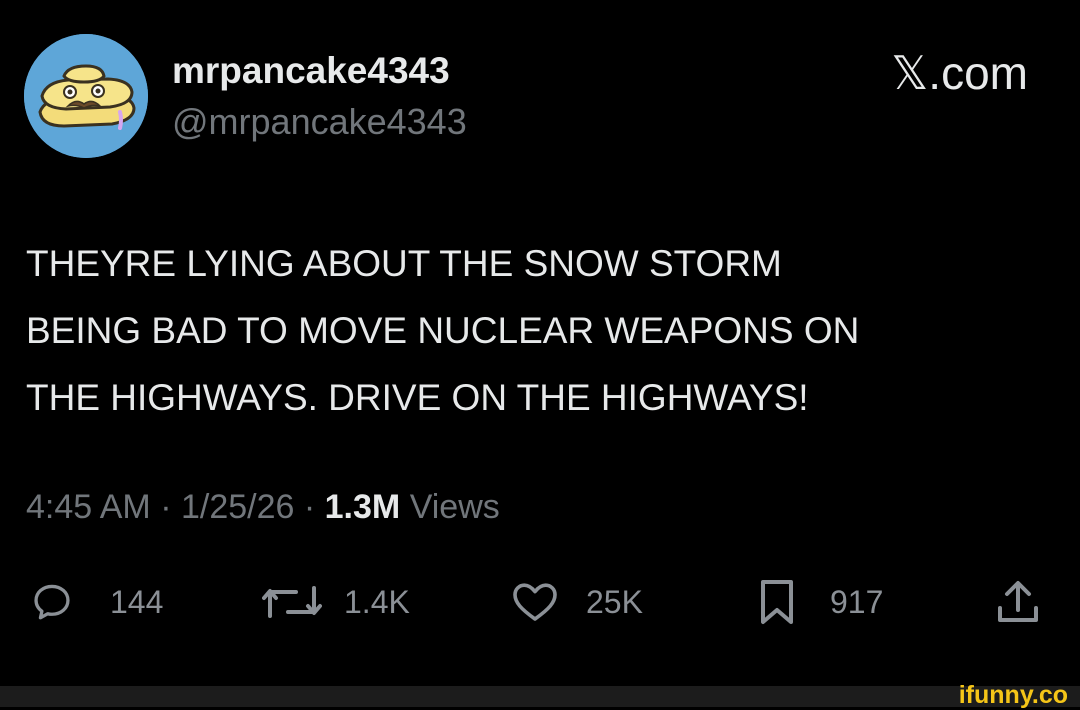 This screenshot has height=710, width=1080. I want to click on user-handle: @mrpancake4343, so click(319, 122).